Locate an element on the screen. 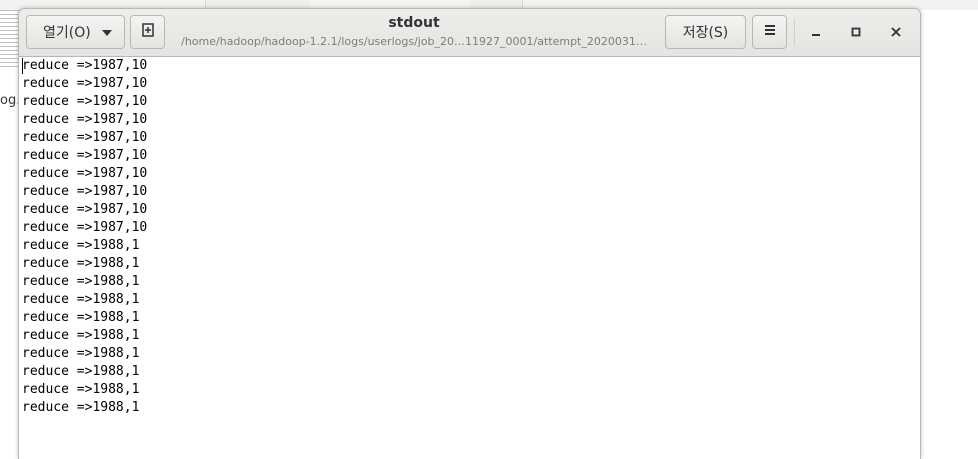  hamburger-menu-icon is located at coordinates (770, 32).